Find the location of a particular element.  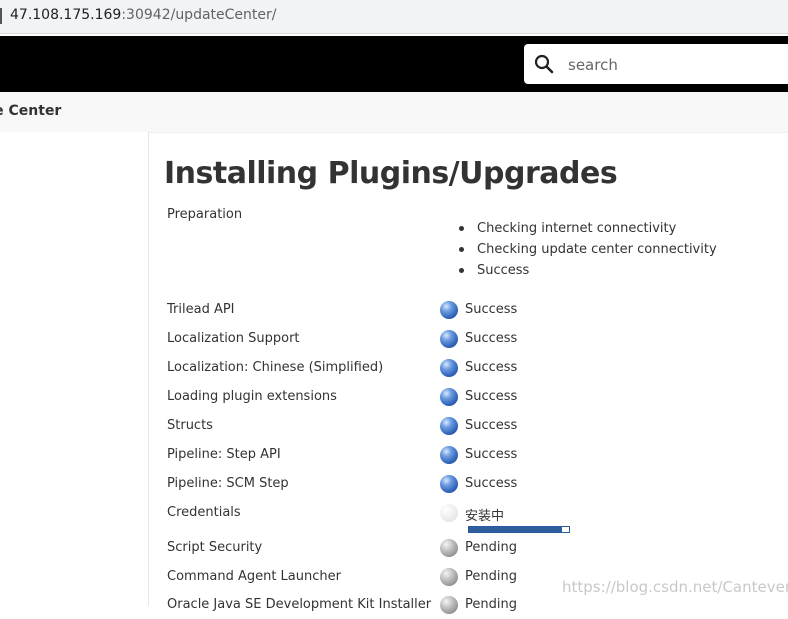

plugin-name: Localization Support is located at coordinates (233, 338).